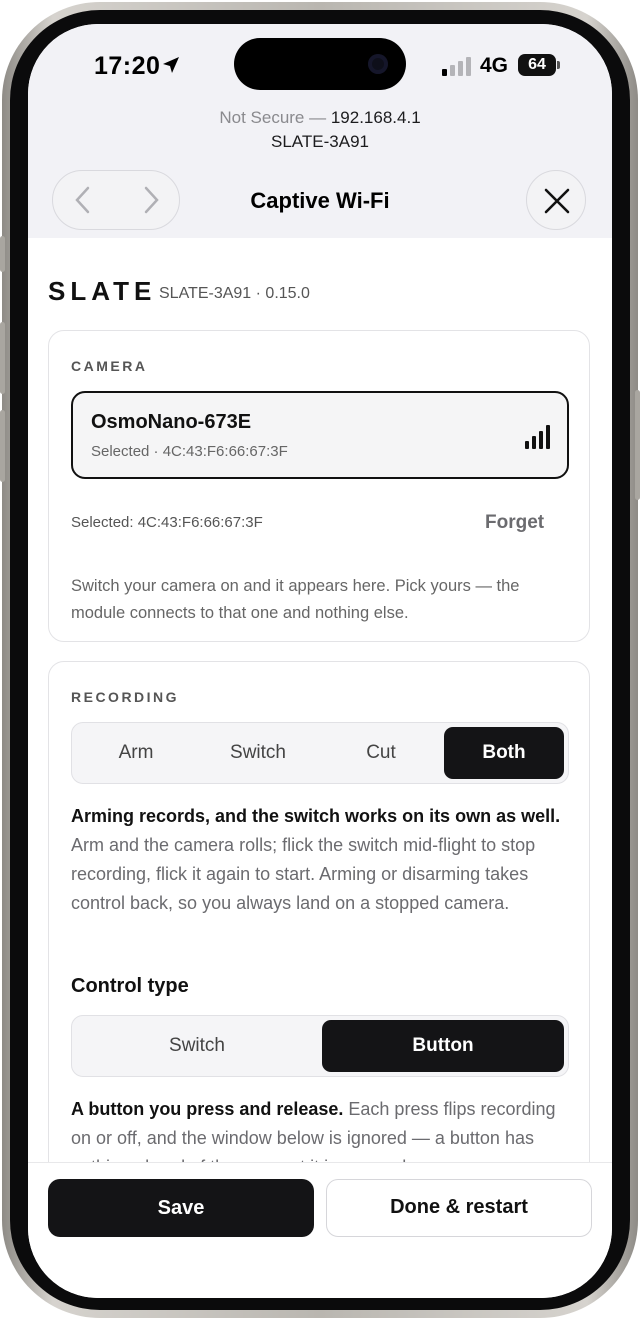 The width and height of the screenshot is (640, 1320). Describe the element at coordinates (207, 1109) in the screenshot. I see `control-description-lead: A button you press and release.` at that location.